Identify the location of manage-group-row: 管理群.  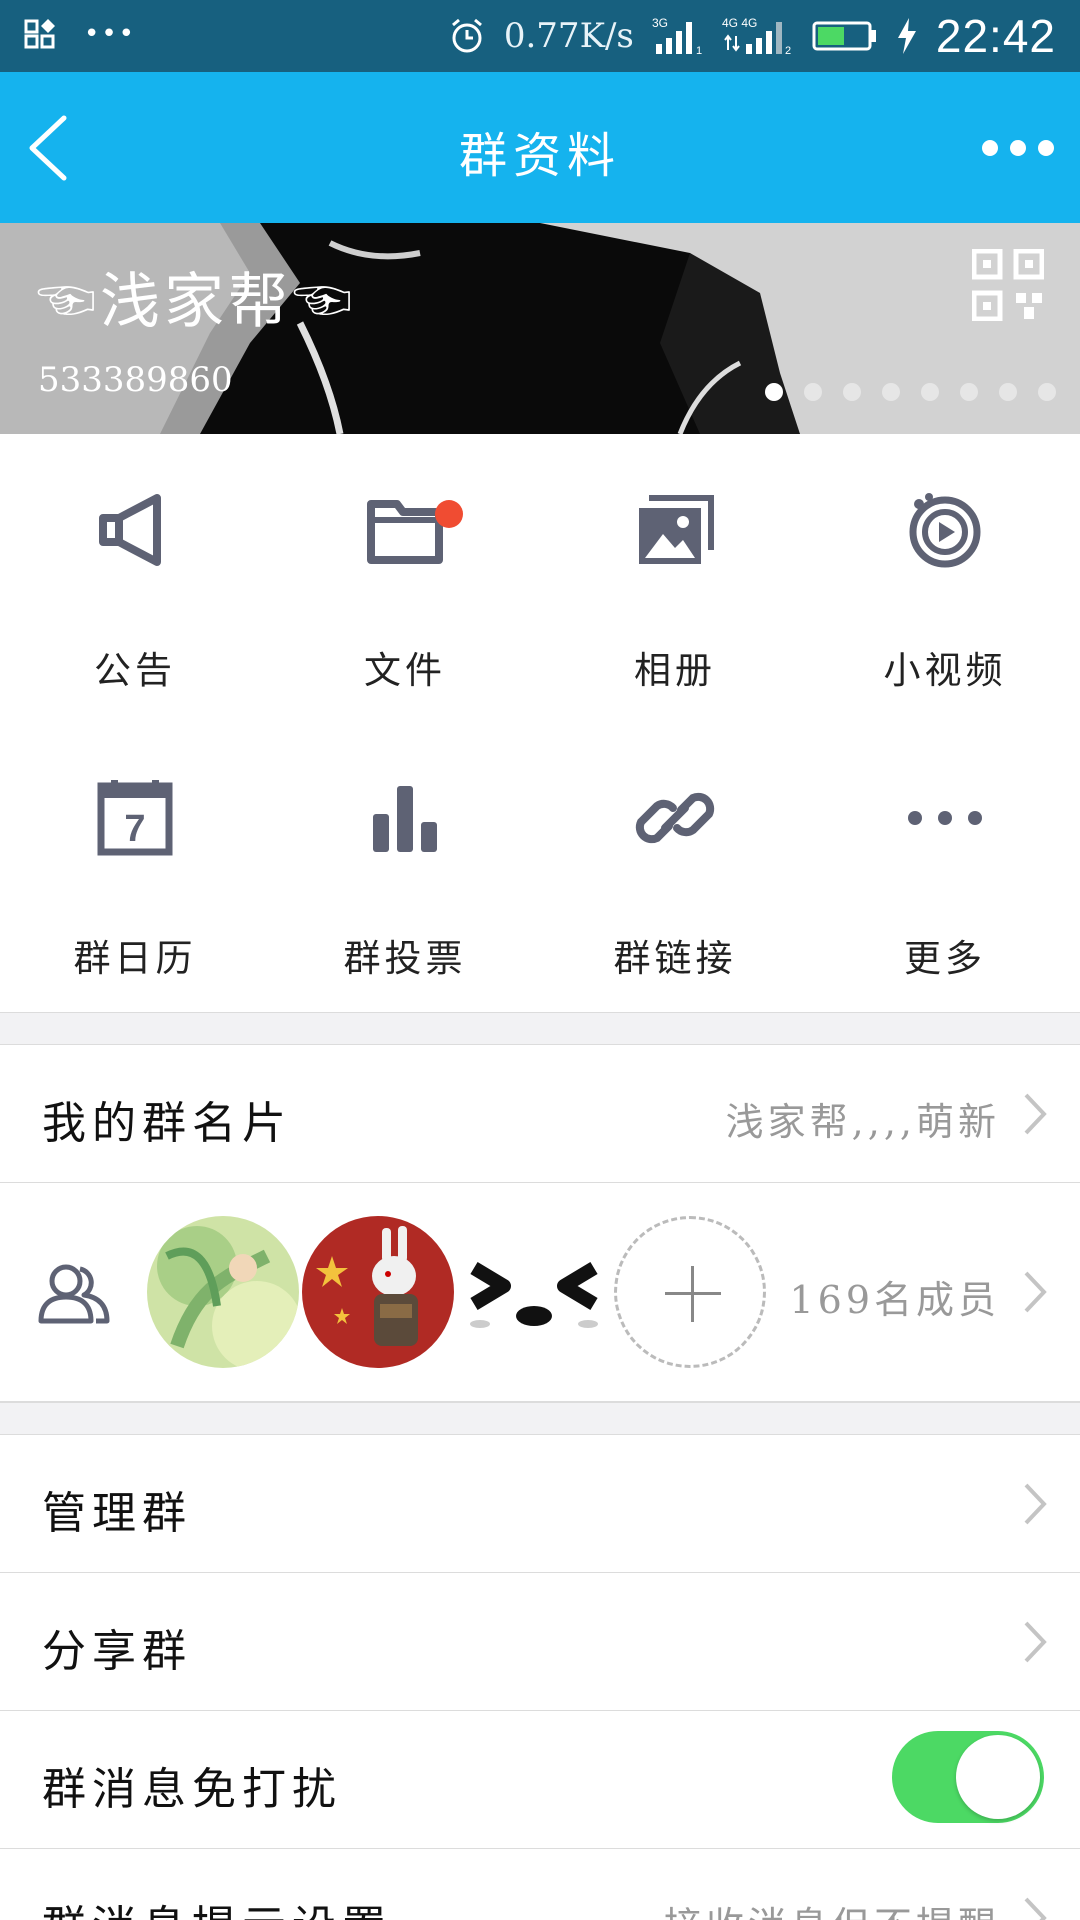
(540, 1504).